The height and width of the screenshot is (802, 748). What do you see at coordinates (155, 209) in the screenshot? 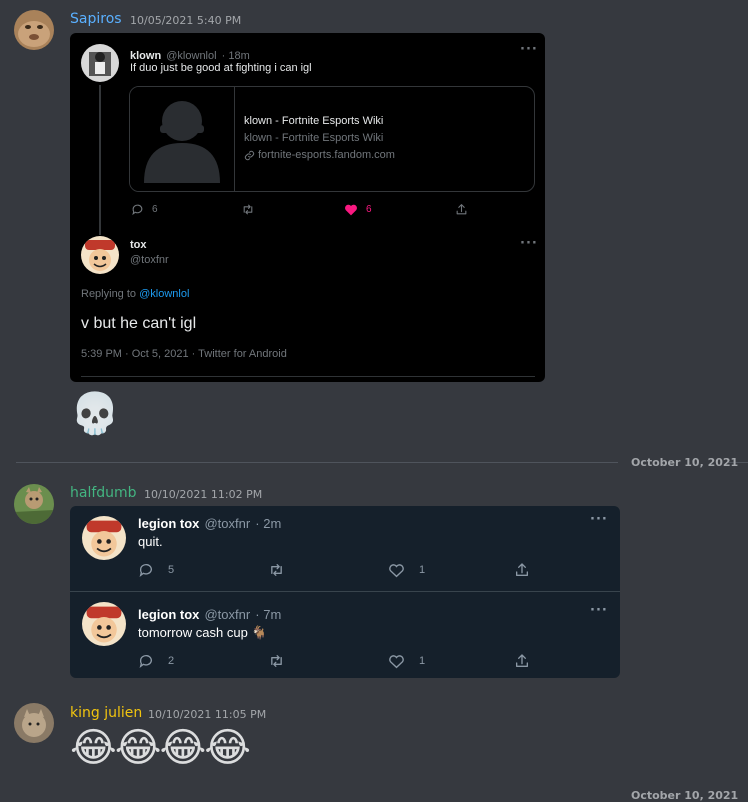
I see `reply-count: 6` at bounding box center [155, 209].